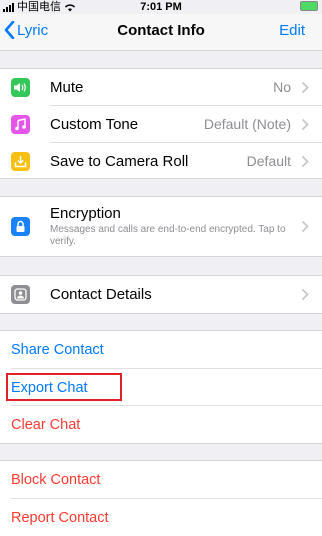 This screenshot has height=536, width=322. Describe the element at coordinates (66, 87) in the screenshot. I see `mute-label: Mute` at that location.